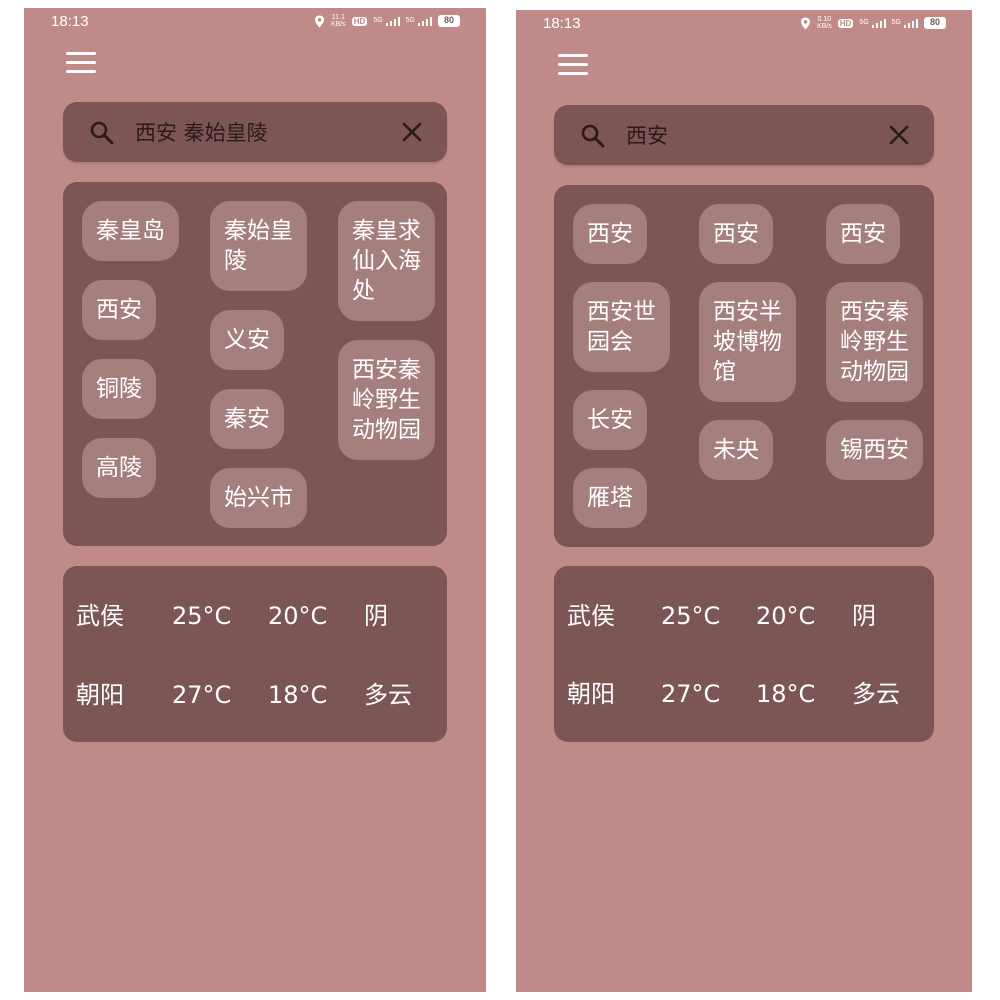  I want to click on suggestion-chip: 始兴市, so click(258, 498).